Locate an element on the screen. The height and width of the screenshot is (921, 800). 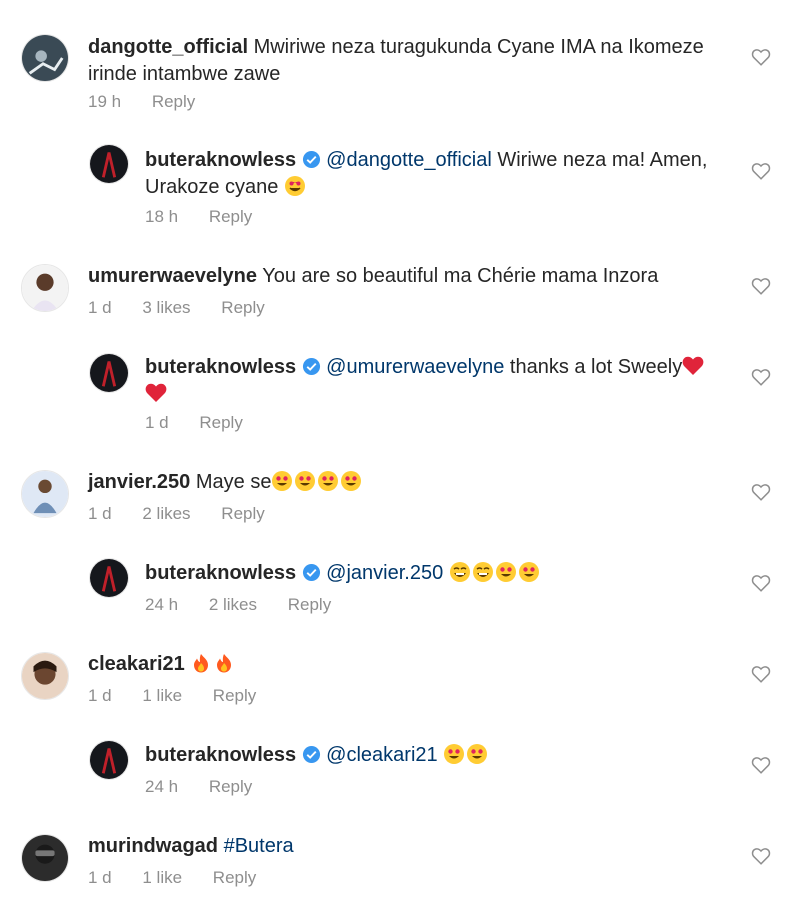
comment-username: cleakari21 is located at coordinates (136, 664).